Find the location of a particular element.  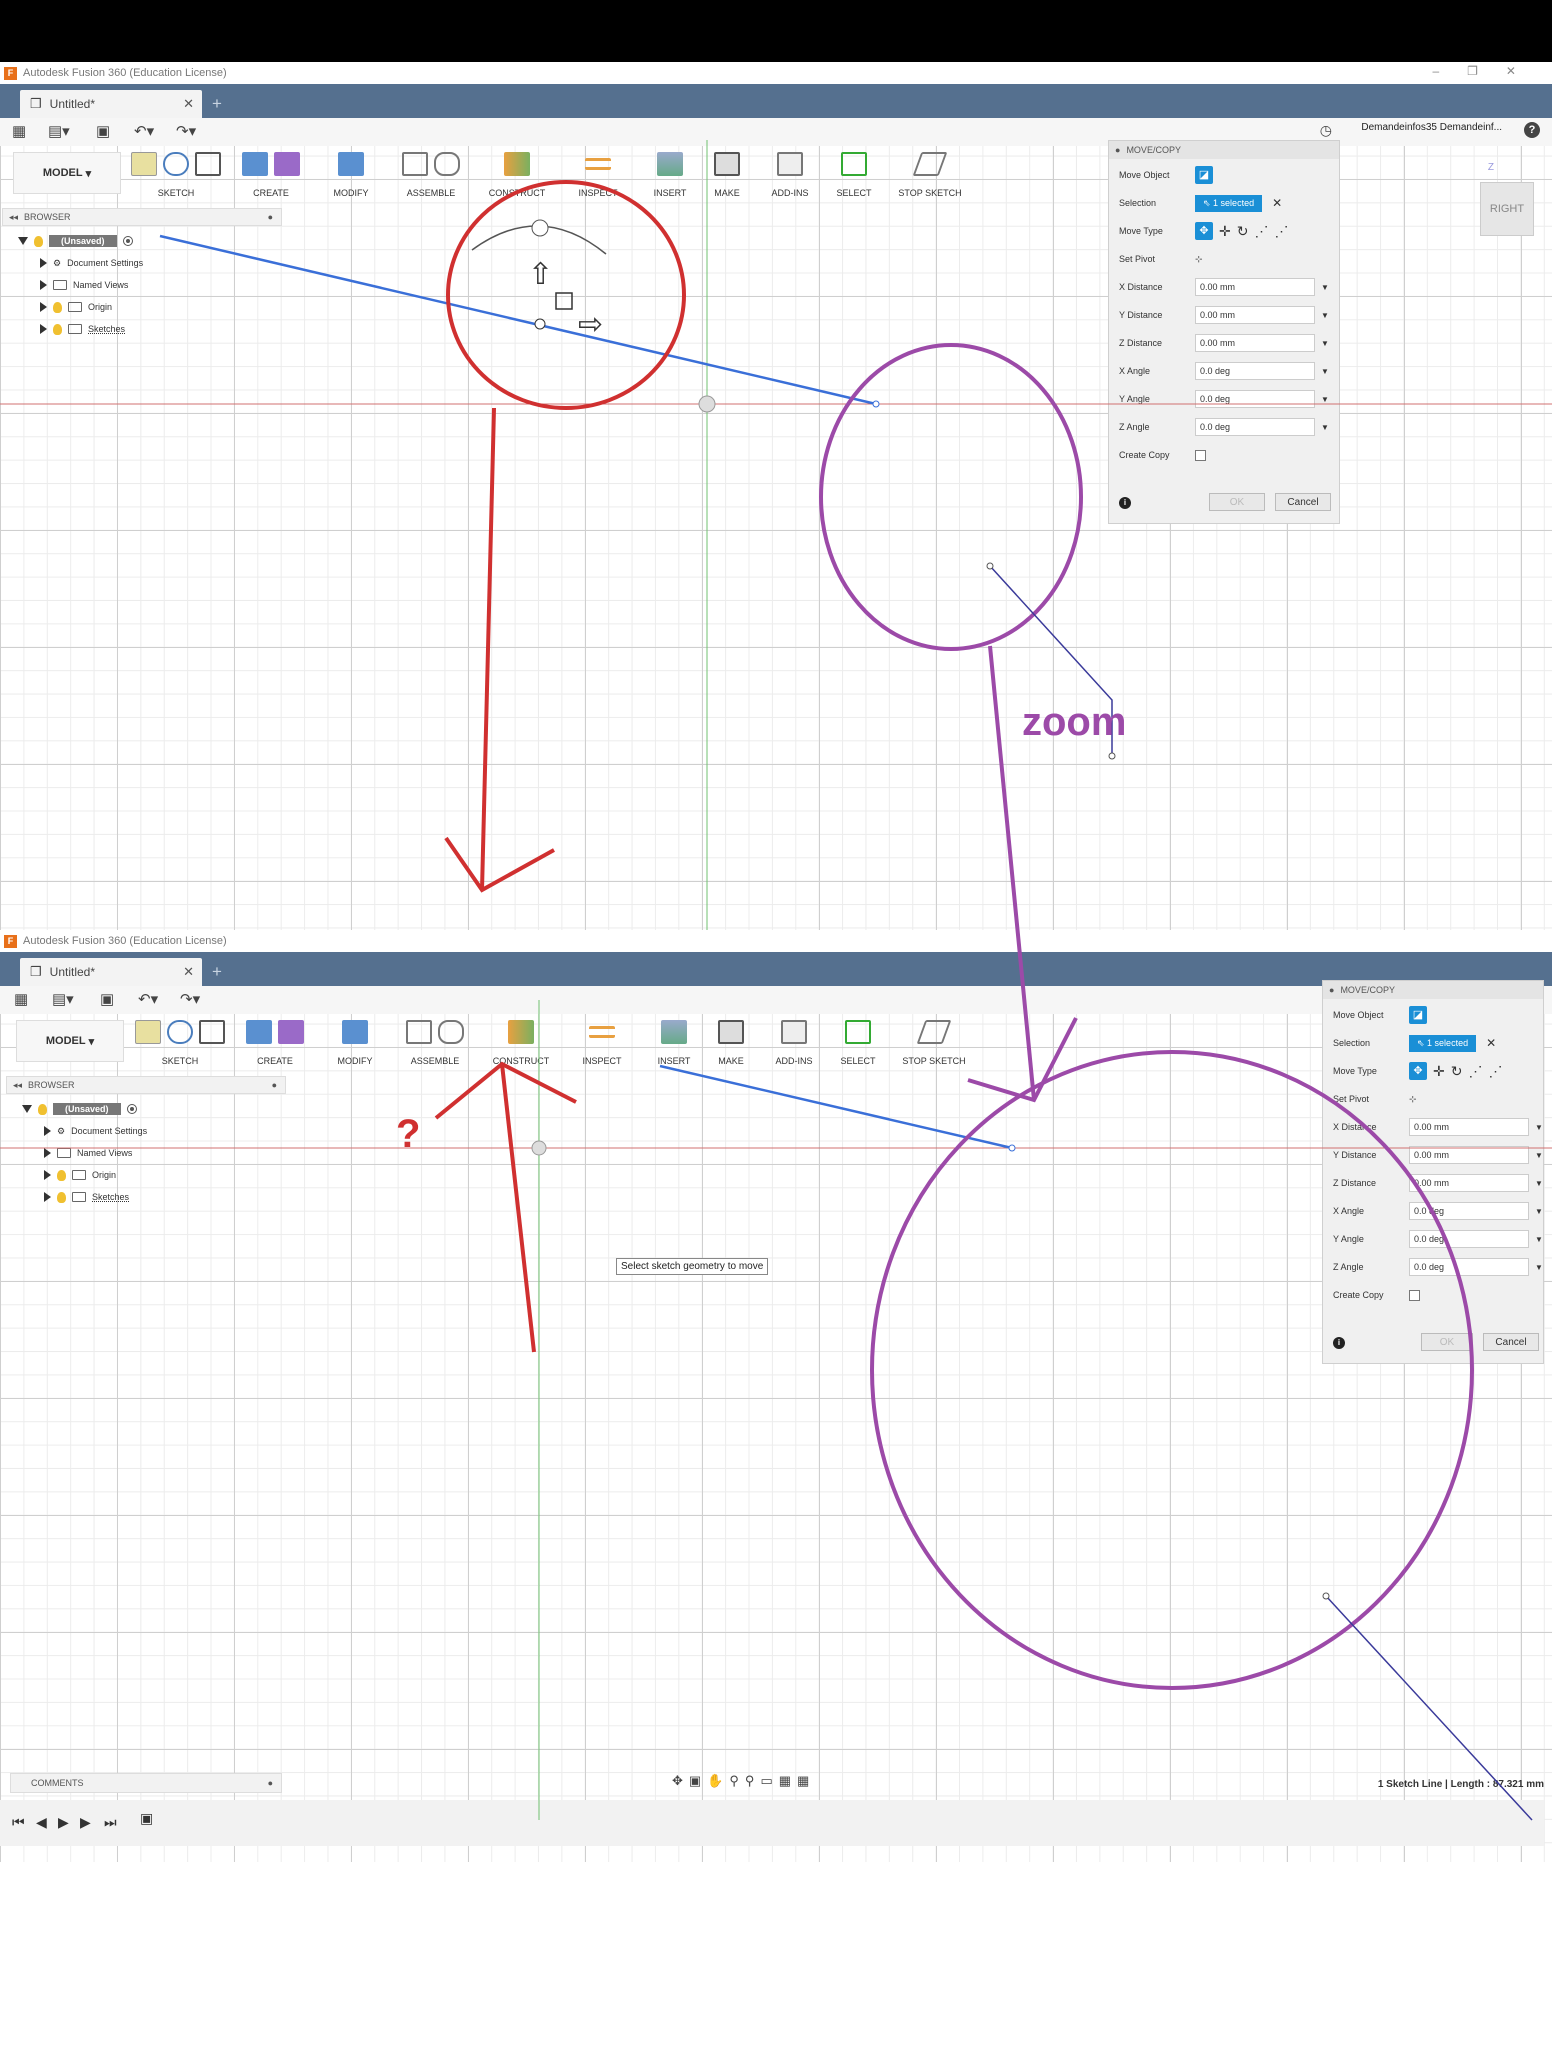

app-grid-icon: ▦ is located at coordinates (19, 131).